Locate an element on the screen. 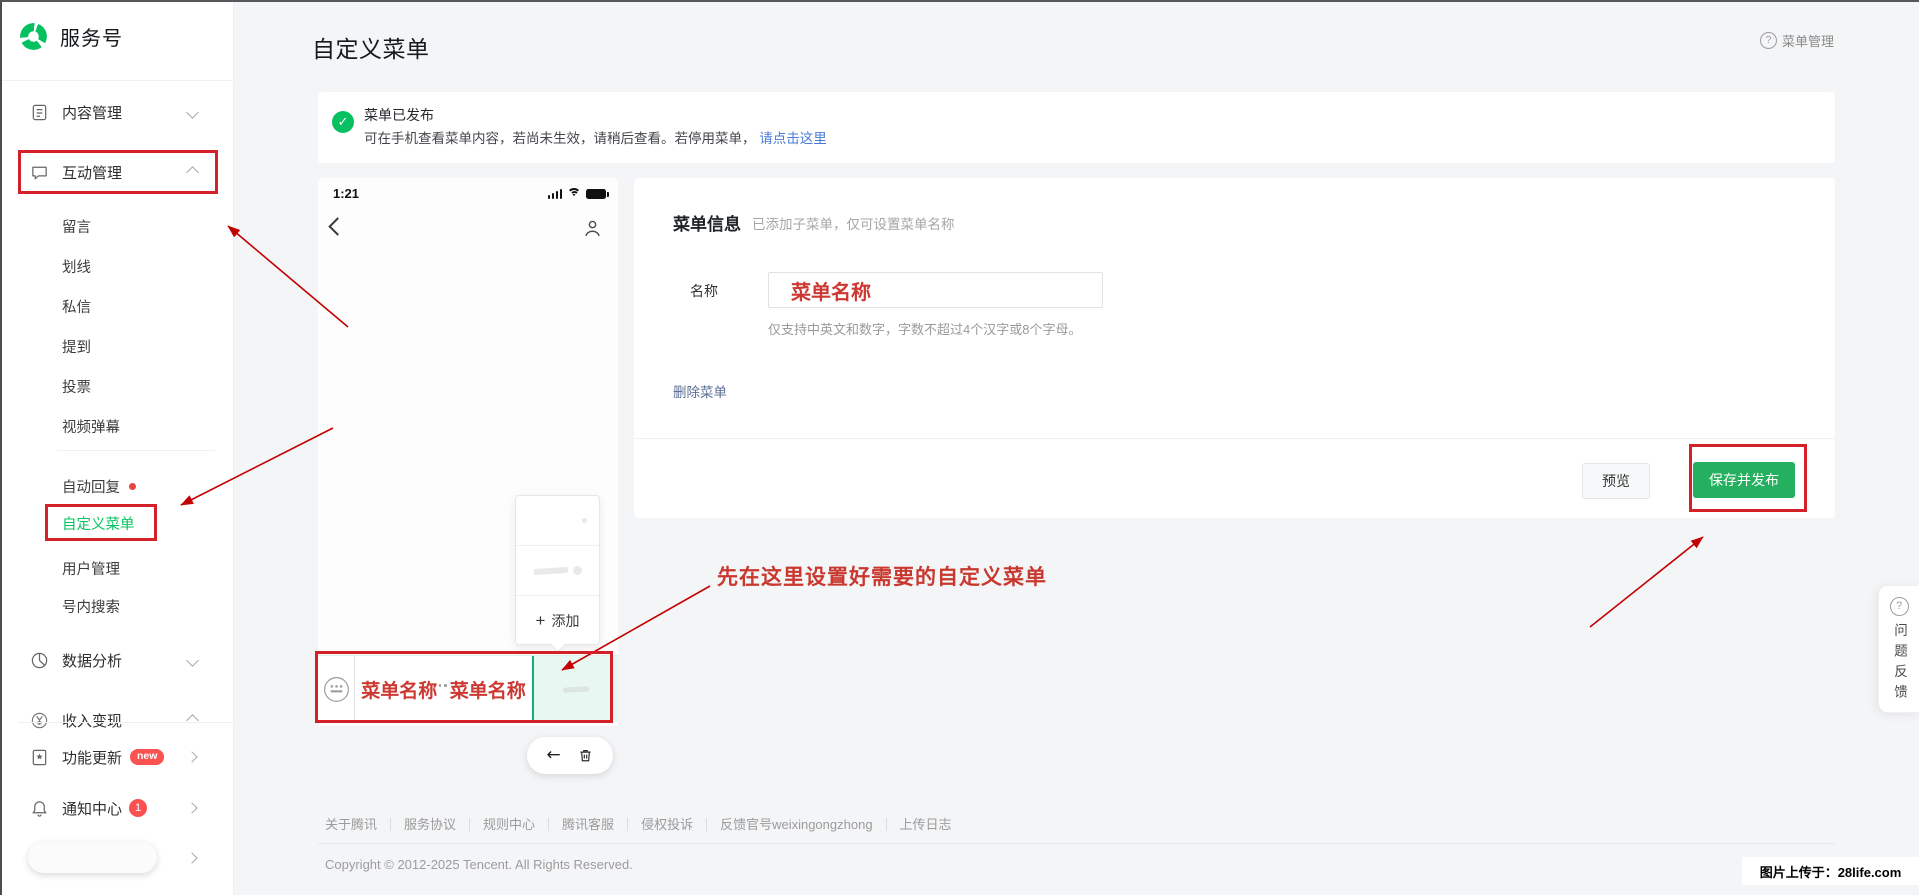 The image size is (1919, 895). sidebar-item-label: 互动管理 is located at coordinates (92, 173).